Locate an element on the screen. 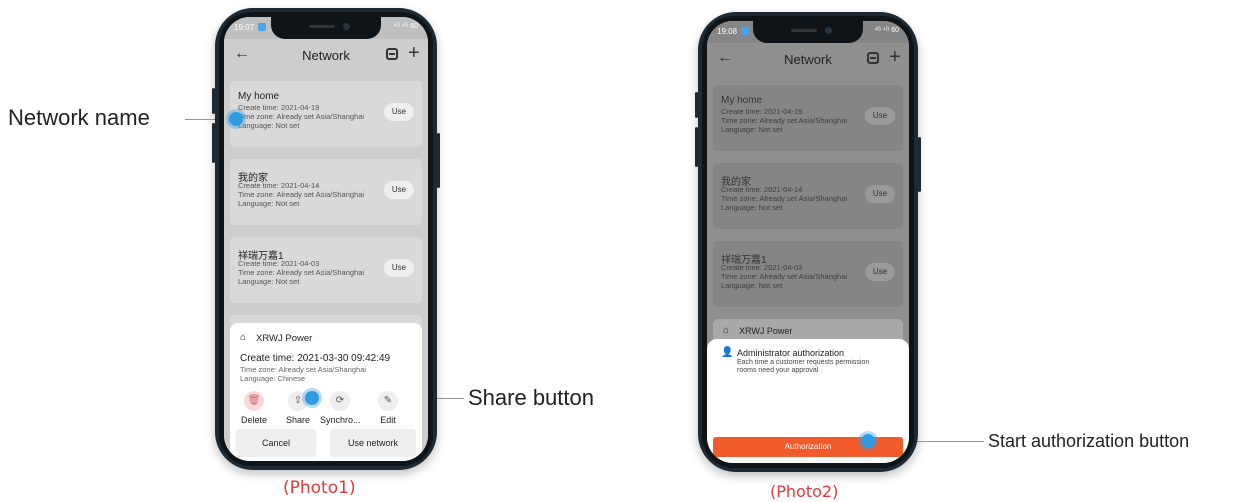 This screenshot has height=502, width=1237. edit-button: ✎ Edit is located at coordinates (388, 408).